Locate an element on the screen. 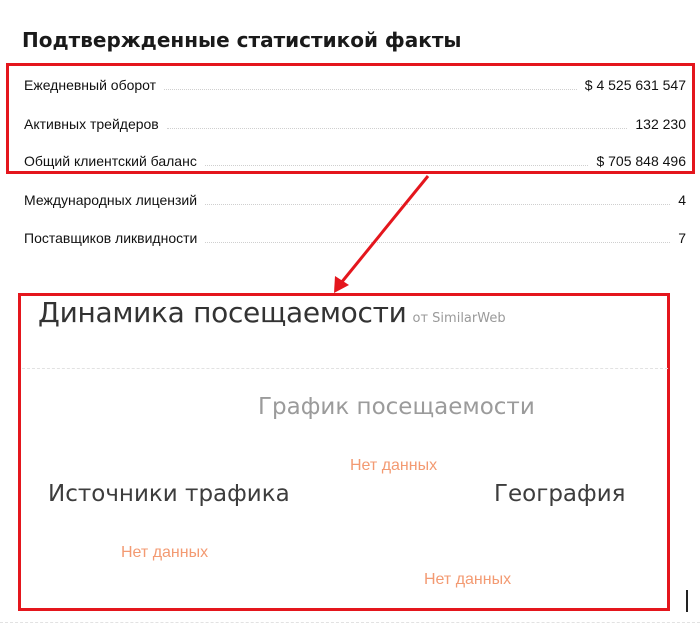  bottom-divider is located at coordinates (350, 622).